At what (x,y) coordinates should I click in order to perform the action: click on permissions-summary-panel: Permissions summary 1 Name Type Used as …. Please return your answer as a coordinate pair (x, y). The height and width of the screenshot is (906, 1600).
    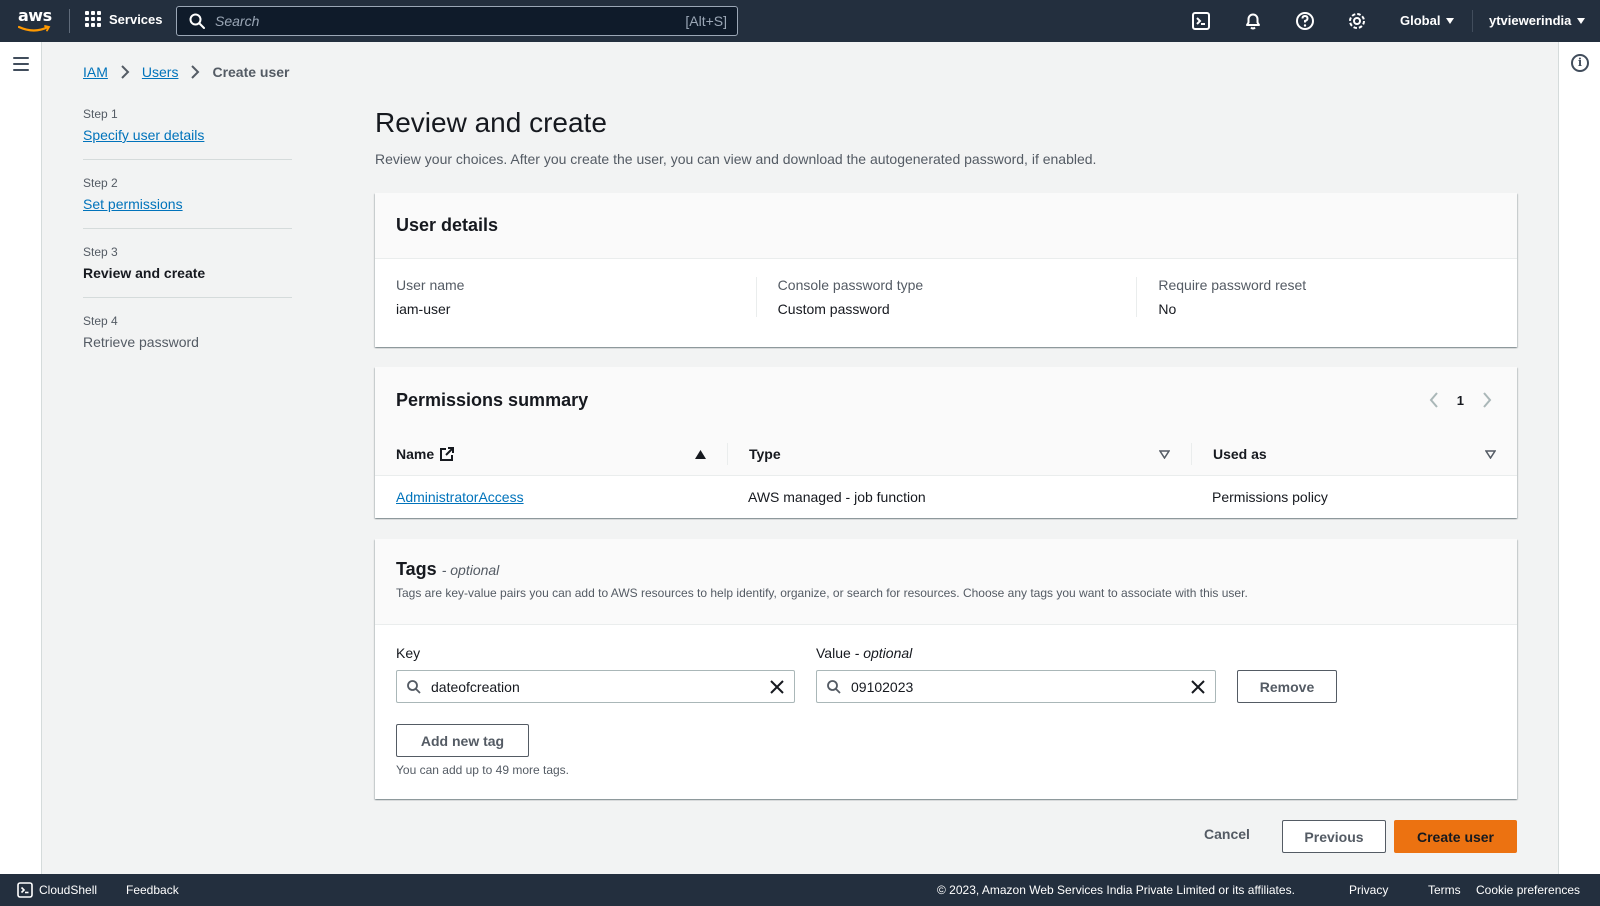
    Looking at the image, I should click on (946, 442).